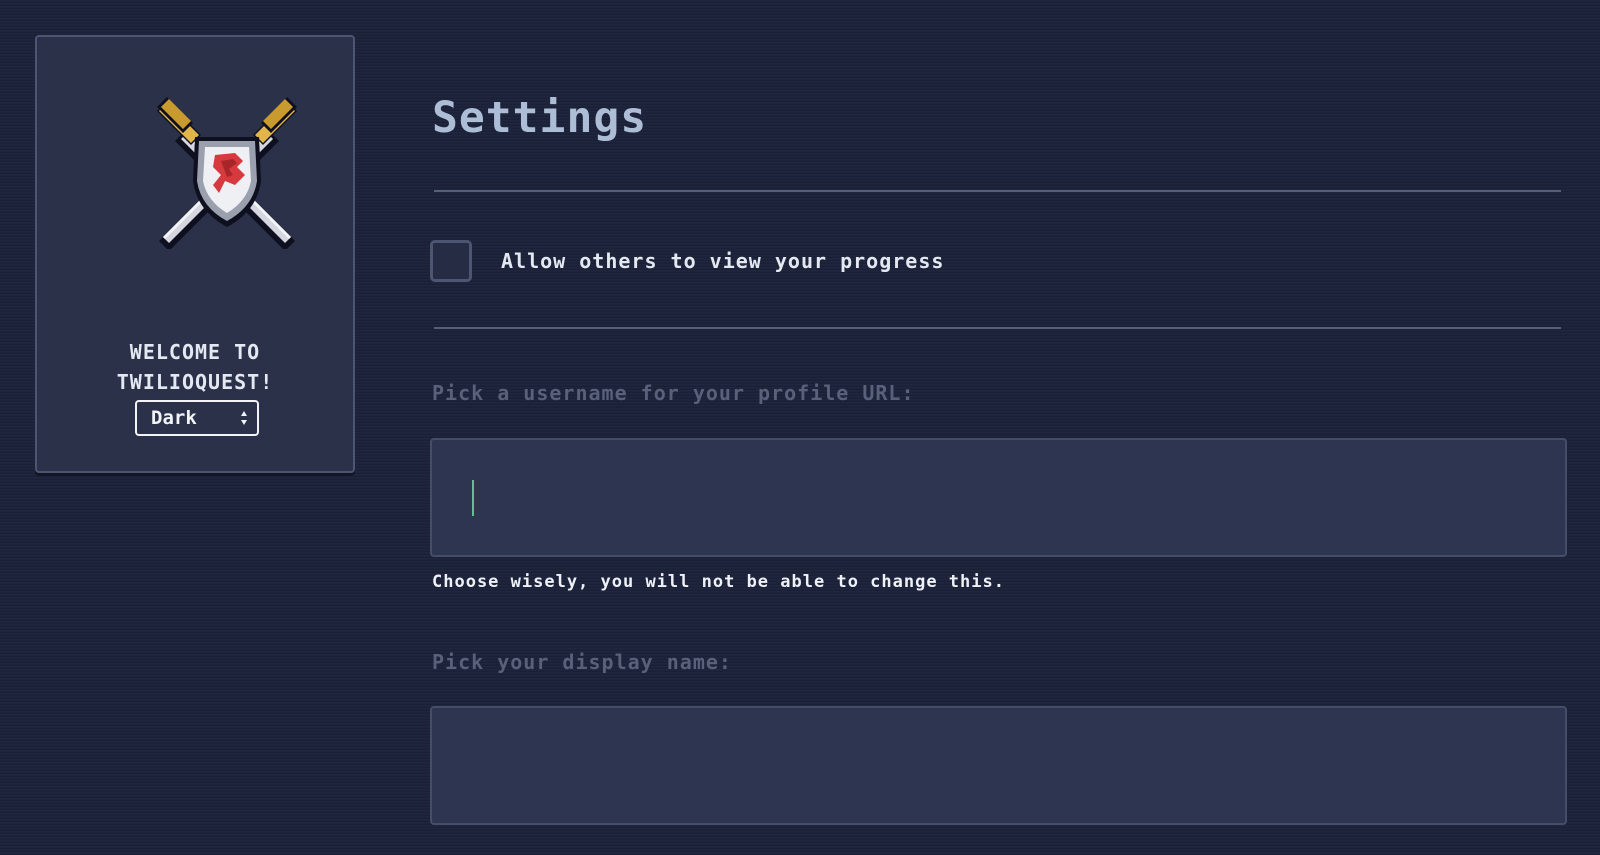 The image size is (1600, 855). I want to click on welcome-heading: WELCOME TO TWILIOQUEST!, so click(195, 367).